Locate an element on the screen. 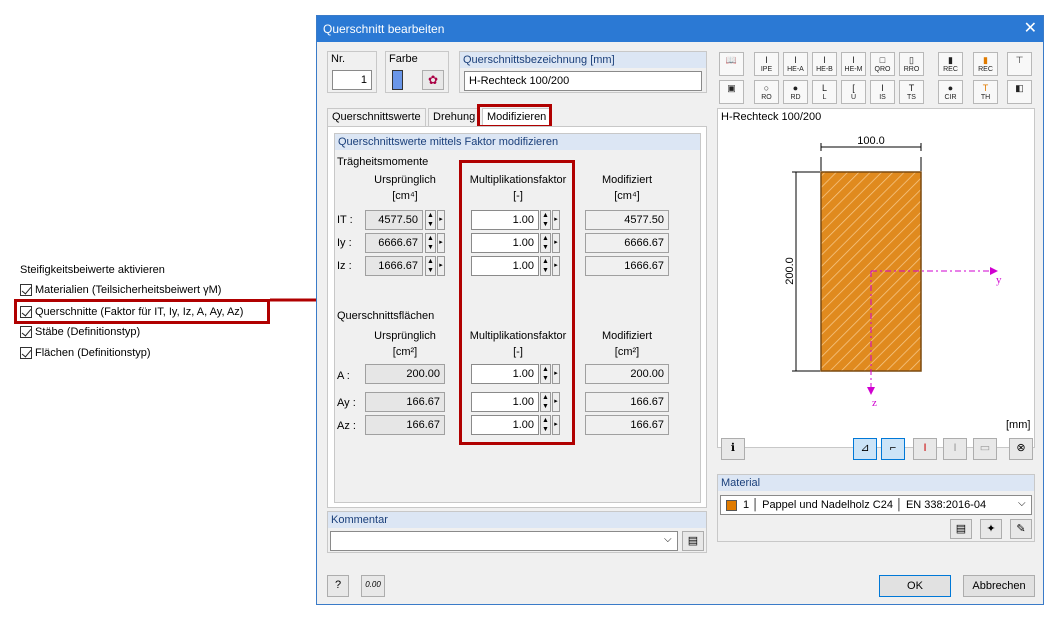  dim-width-label: 100.0 is located at coordinates (871, 141).